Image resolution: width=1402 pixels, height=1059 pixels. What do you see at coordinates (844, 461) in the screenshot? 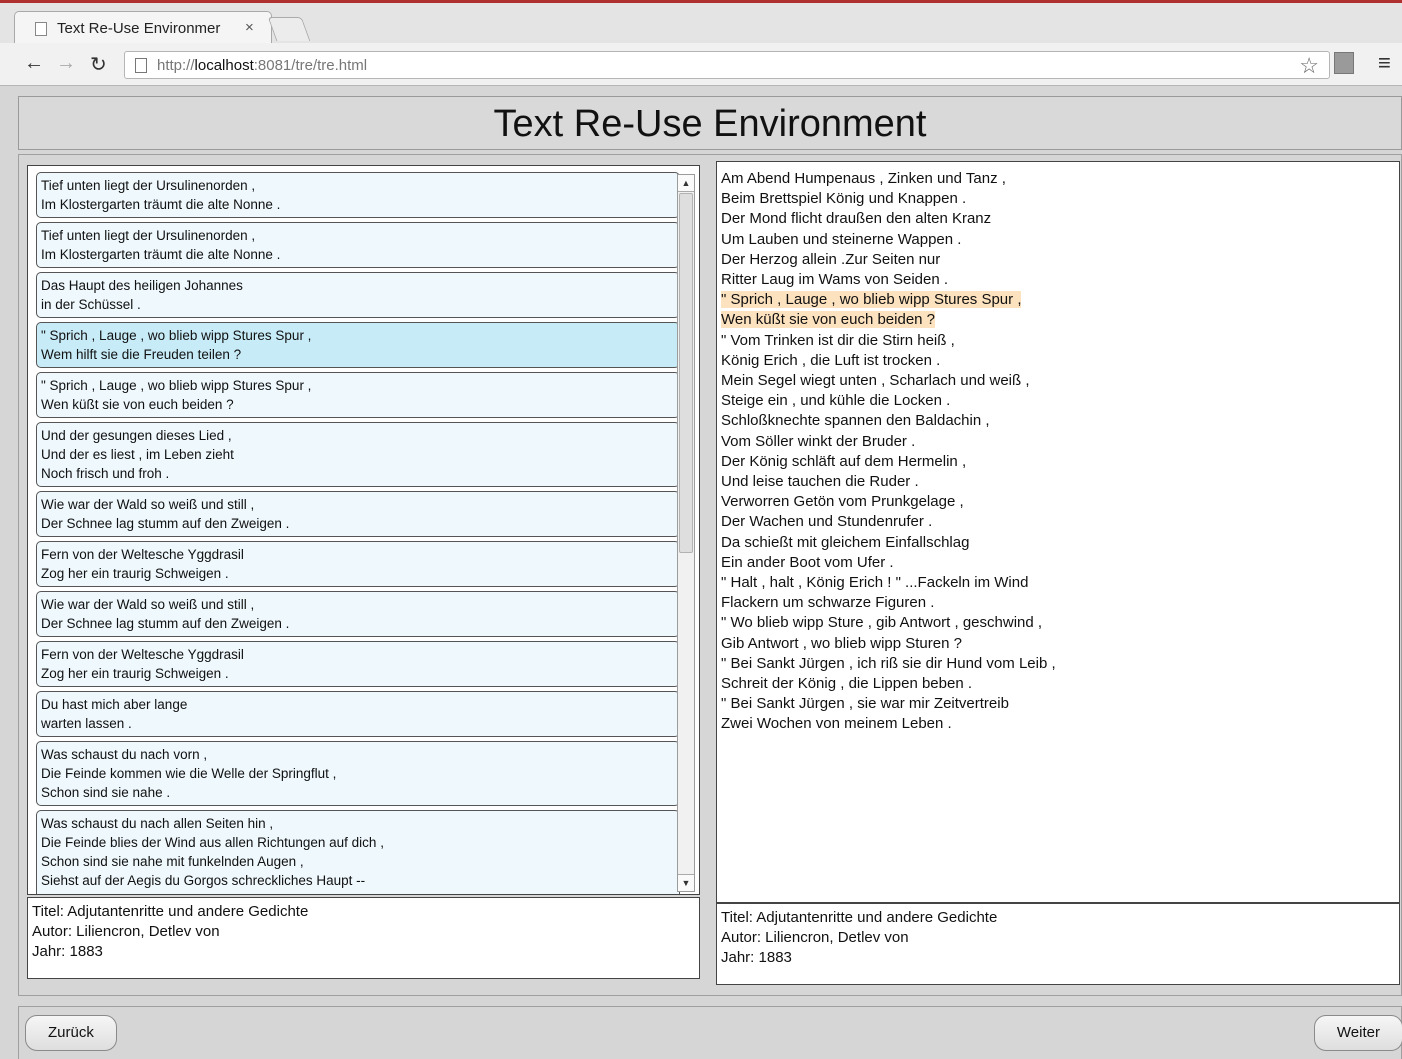
I see `source-line: Der König schläft auf dem Hermelin ,` at bounding box center [844, 461].